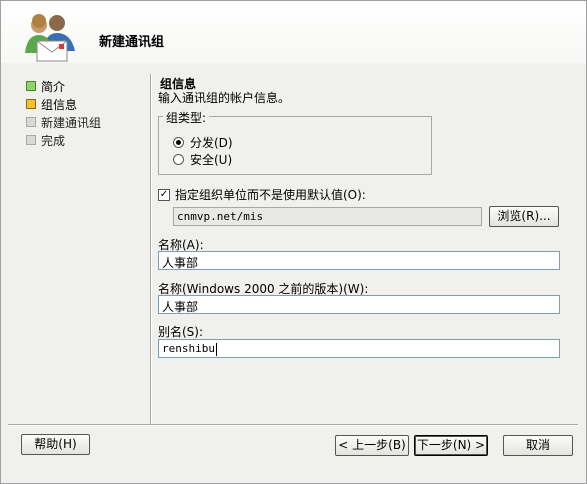 This screenshot has width=587, height=484. Describe the element at coordinates (178, 142) in the screenshot. I see `radio-checked-icon` at that location.